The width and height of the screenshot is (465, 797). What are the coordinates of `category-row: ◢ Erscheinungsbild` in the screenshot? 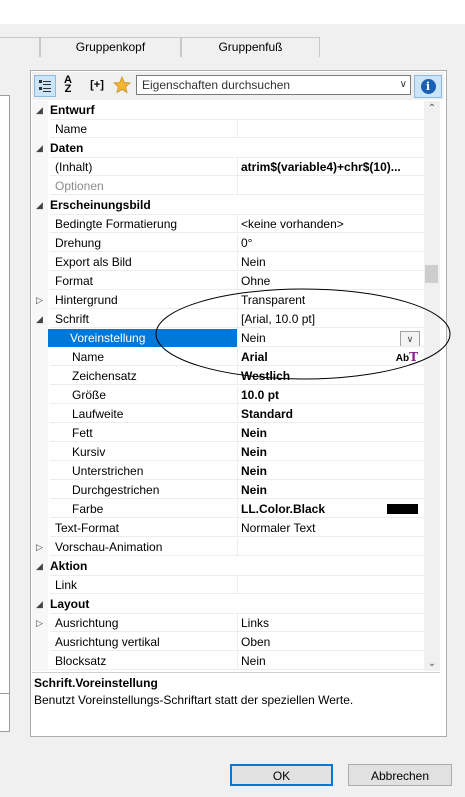 It's located at (228, 205).